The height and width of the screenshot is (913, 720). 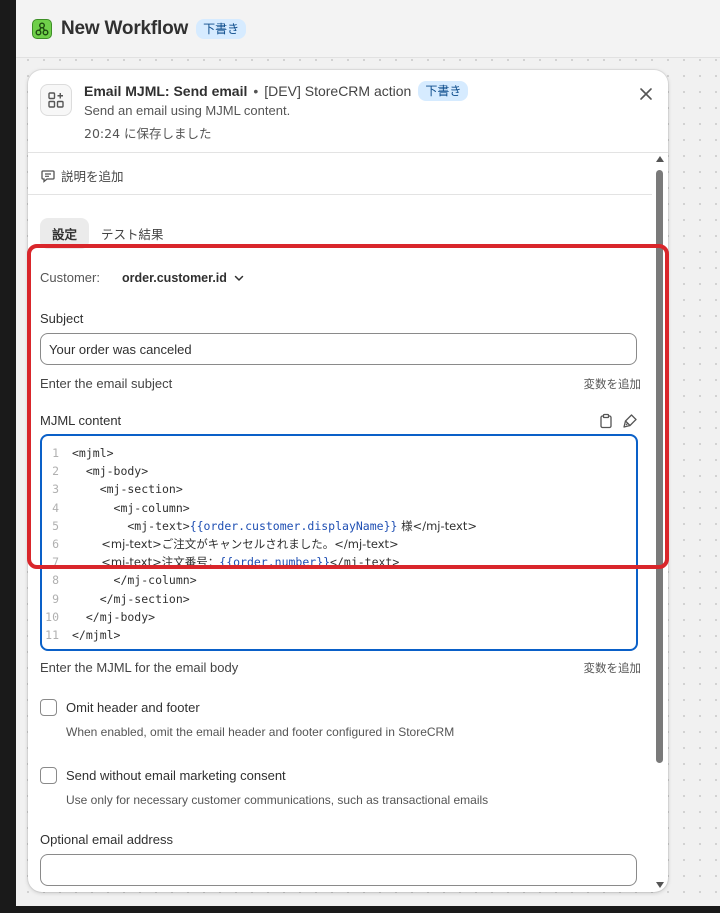 I want to click on optional-email-input, so click(x=338, y=870).